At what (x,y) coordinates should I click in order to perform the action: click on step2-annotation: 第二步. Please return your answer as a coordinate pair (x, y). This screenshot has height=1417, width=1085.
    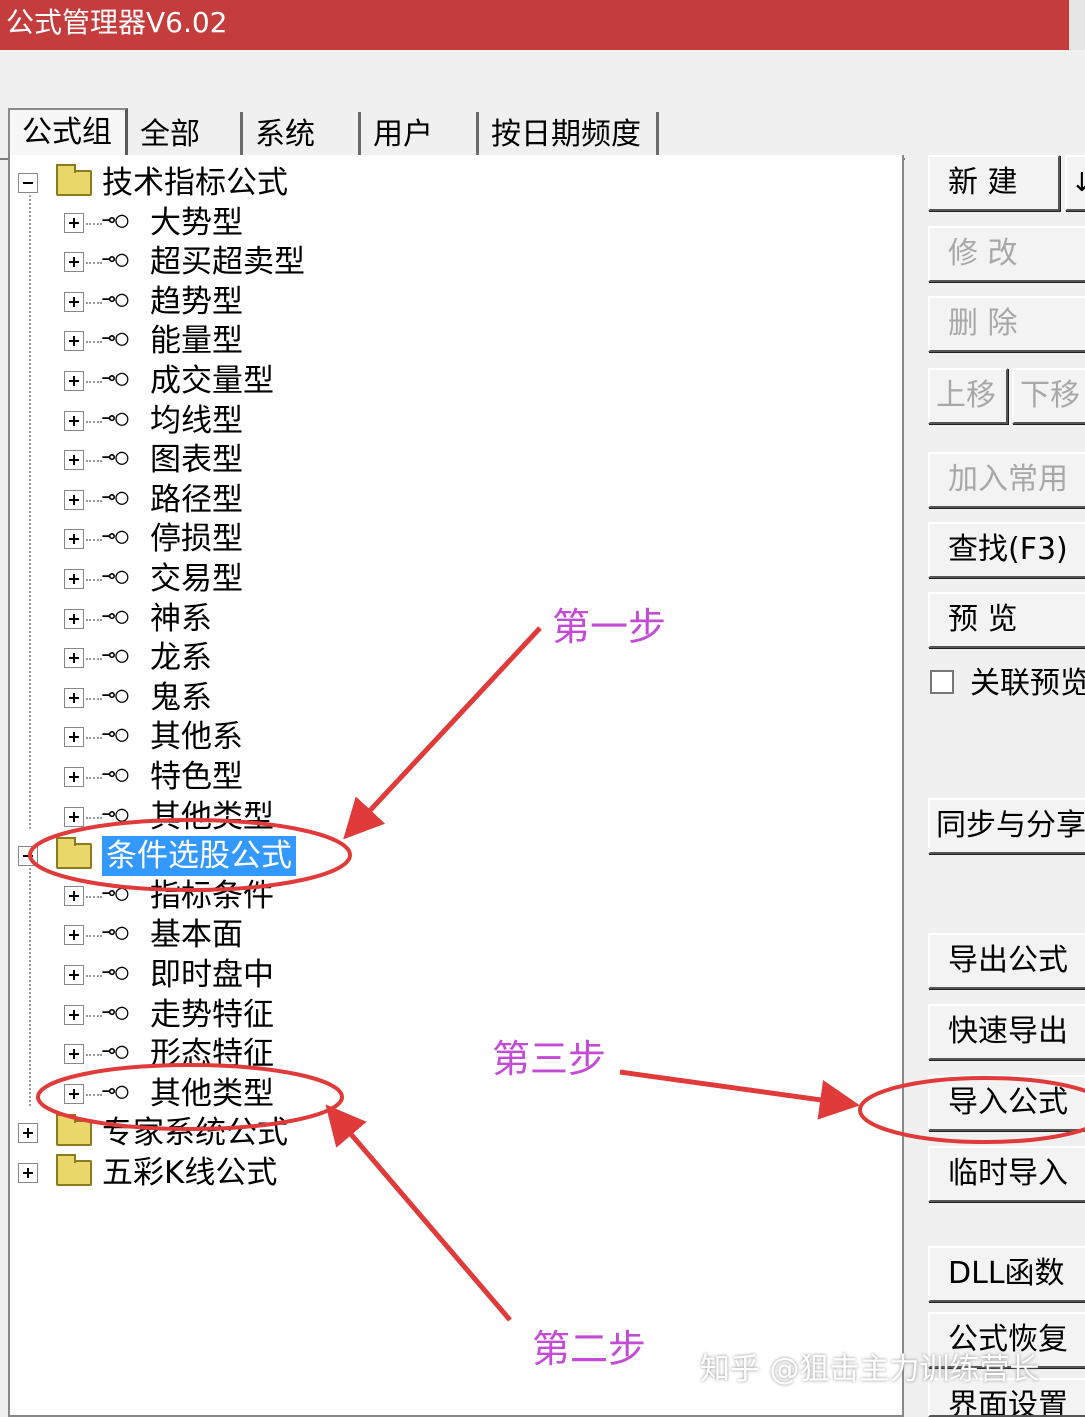
    Looking at the image, I should click on (589, 1349).